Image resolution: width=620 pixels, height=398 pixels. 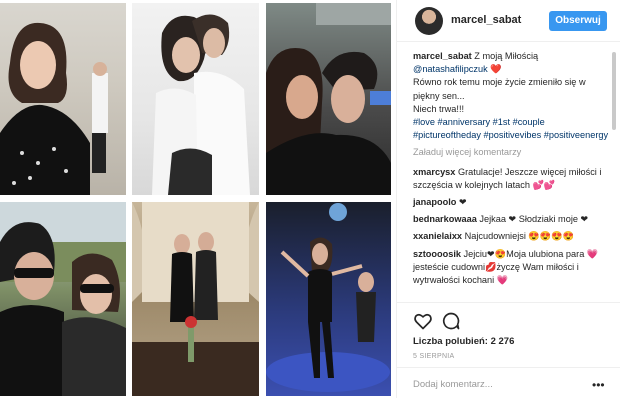 What do you see at coordinates (598, 385) in the screenshot?
I see `more-options-icon: •••` at bounding box center [598, 385].